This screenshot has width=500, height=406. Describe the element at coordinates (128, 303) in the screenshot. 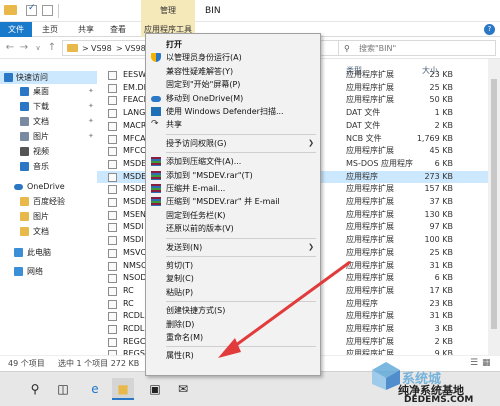

I see `file-name: RC` at that location.